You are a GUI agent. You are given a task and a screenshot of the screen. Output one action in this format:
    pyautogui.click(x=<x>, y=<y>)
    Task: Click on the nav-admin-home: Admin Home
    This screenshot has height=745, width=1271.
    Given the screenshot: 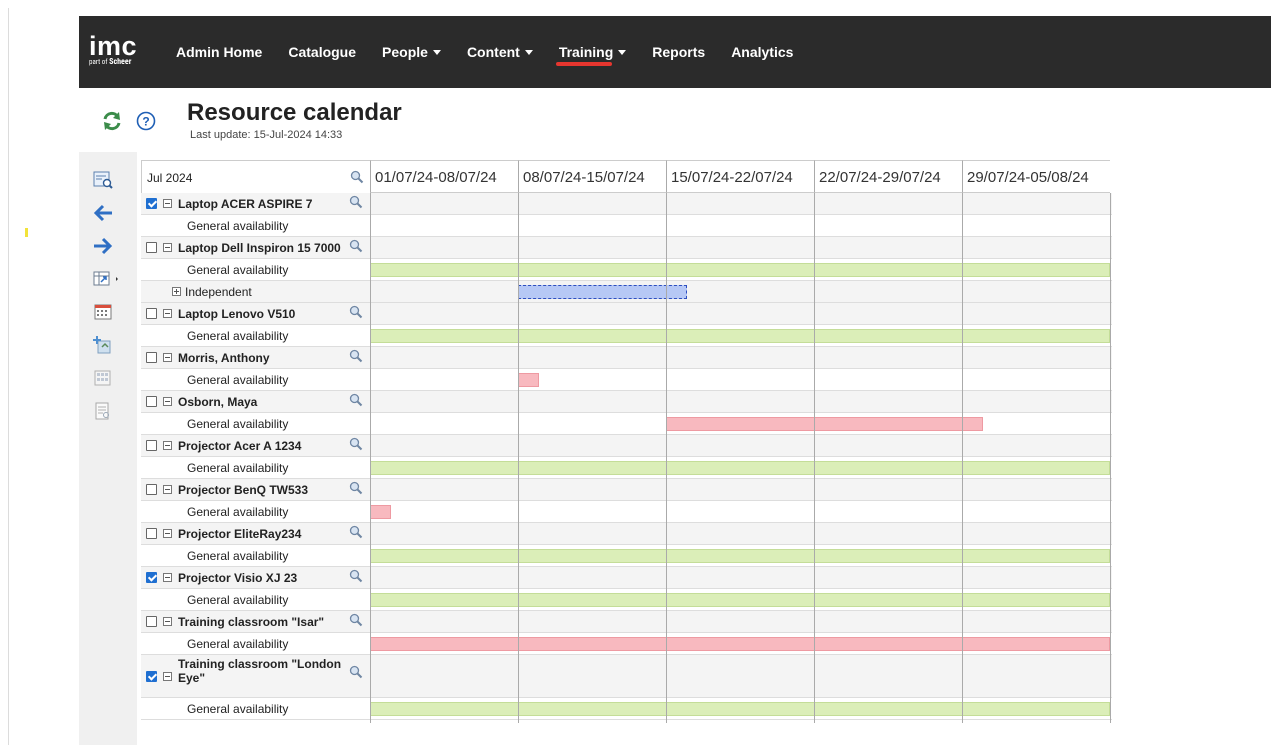 What is the action you would take?
    pyautogui.click(x=219, y=52)
    